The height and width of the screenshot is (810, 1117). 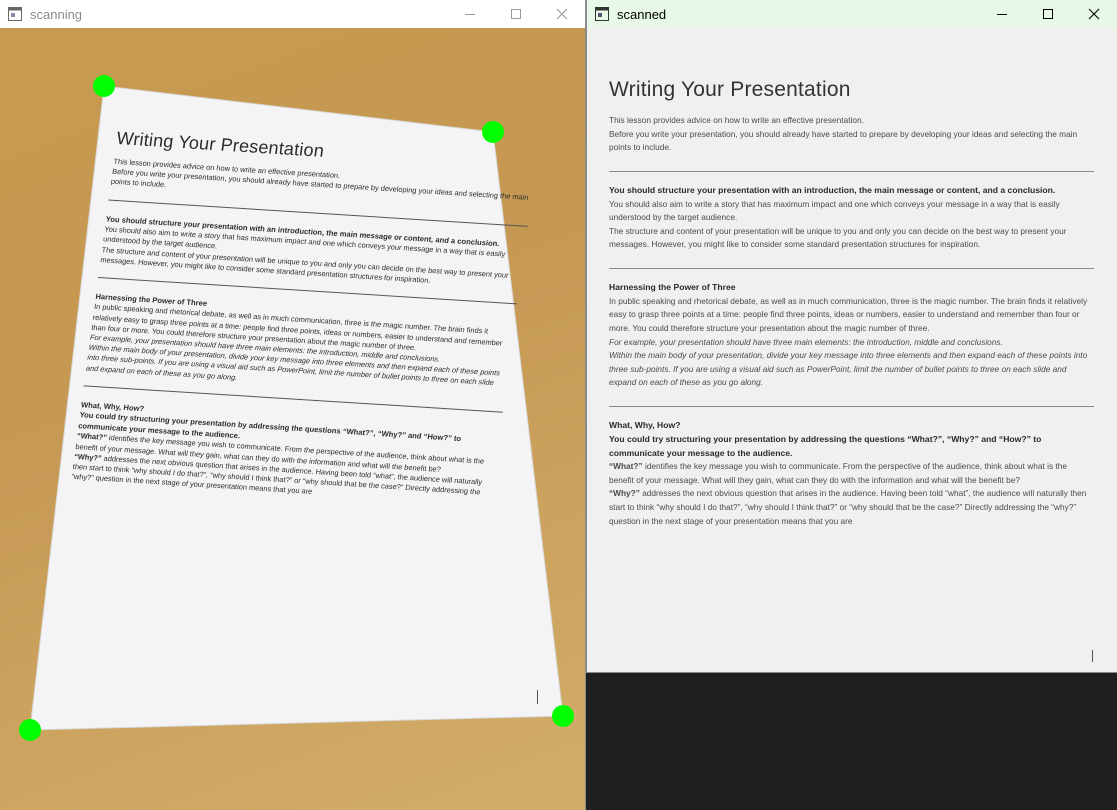 I want to click on section-wwh-heading: What, Why, How?, so click(x=645, y=424).